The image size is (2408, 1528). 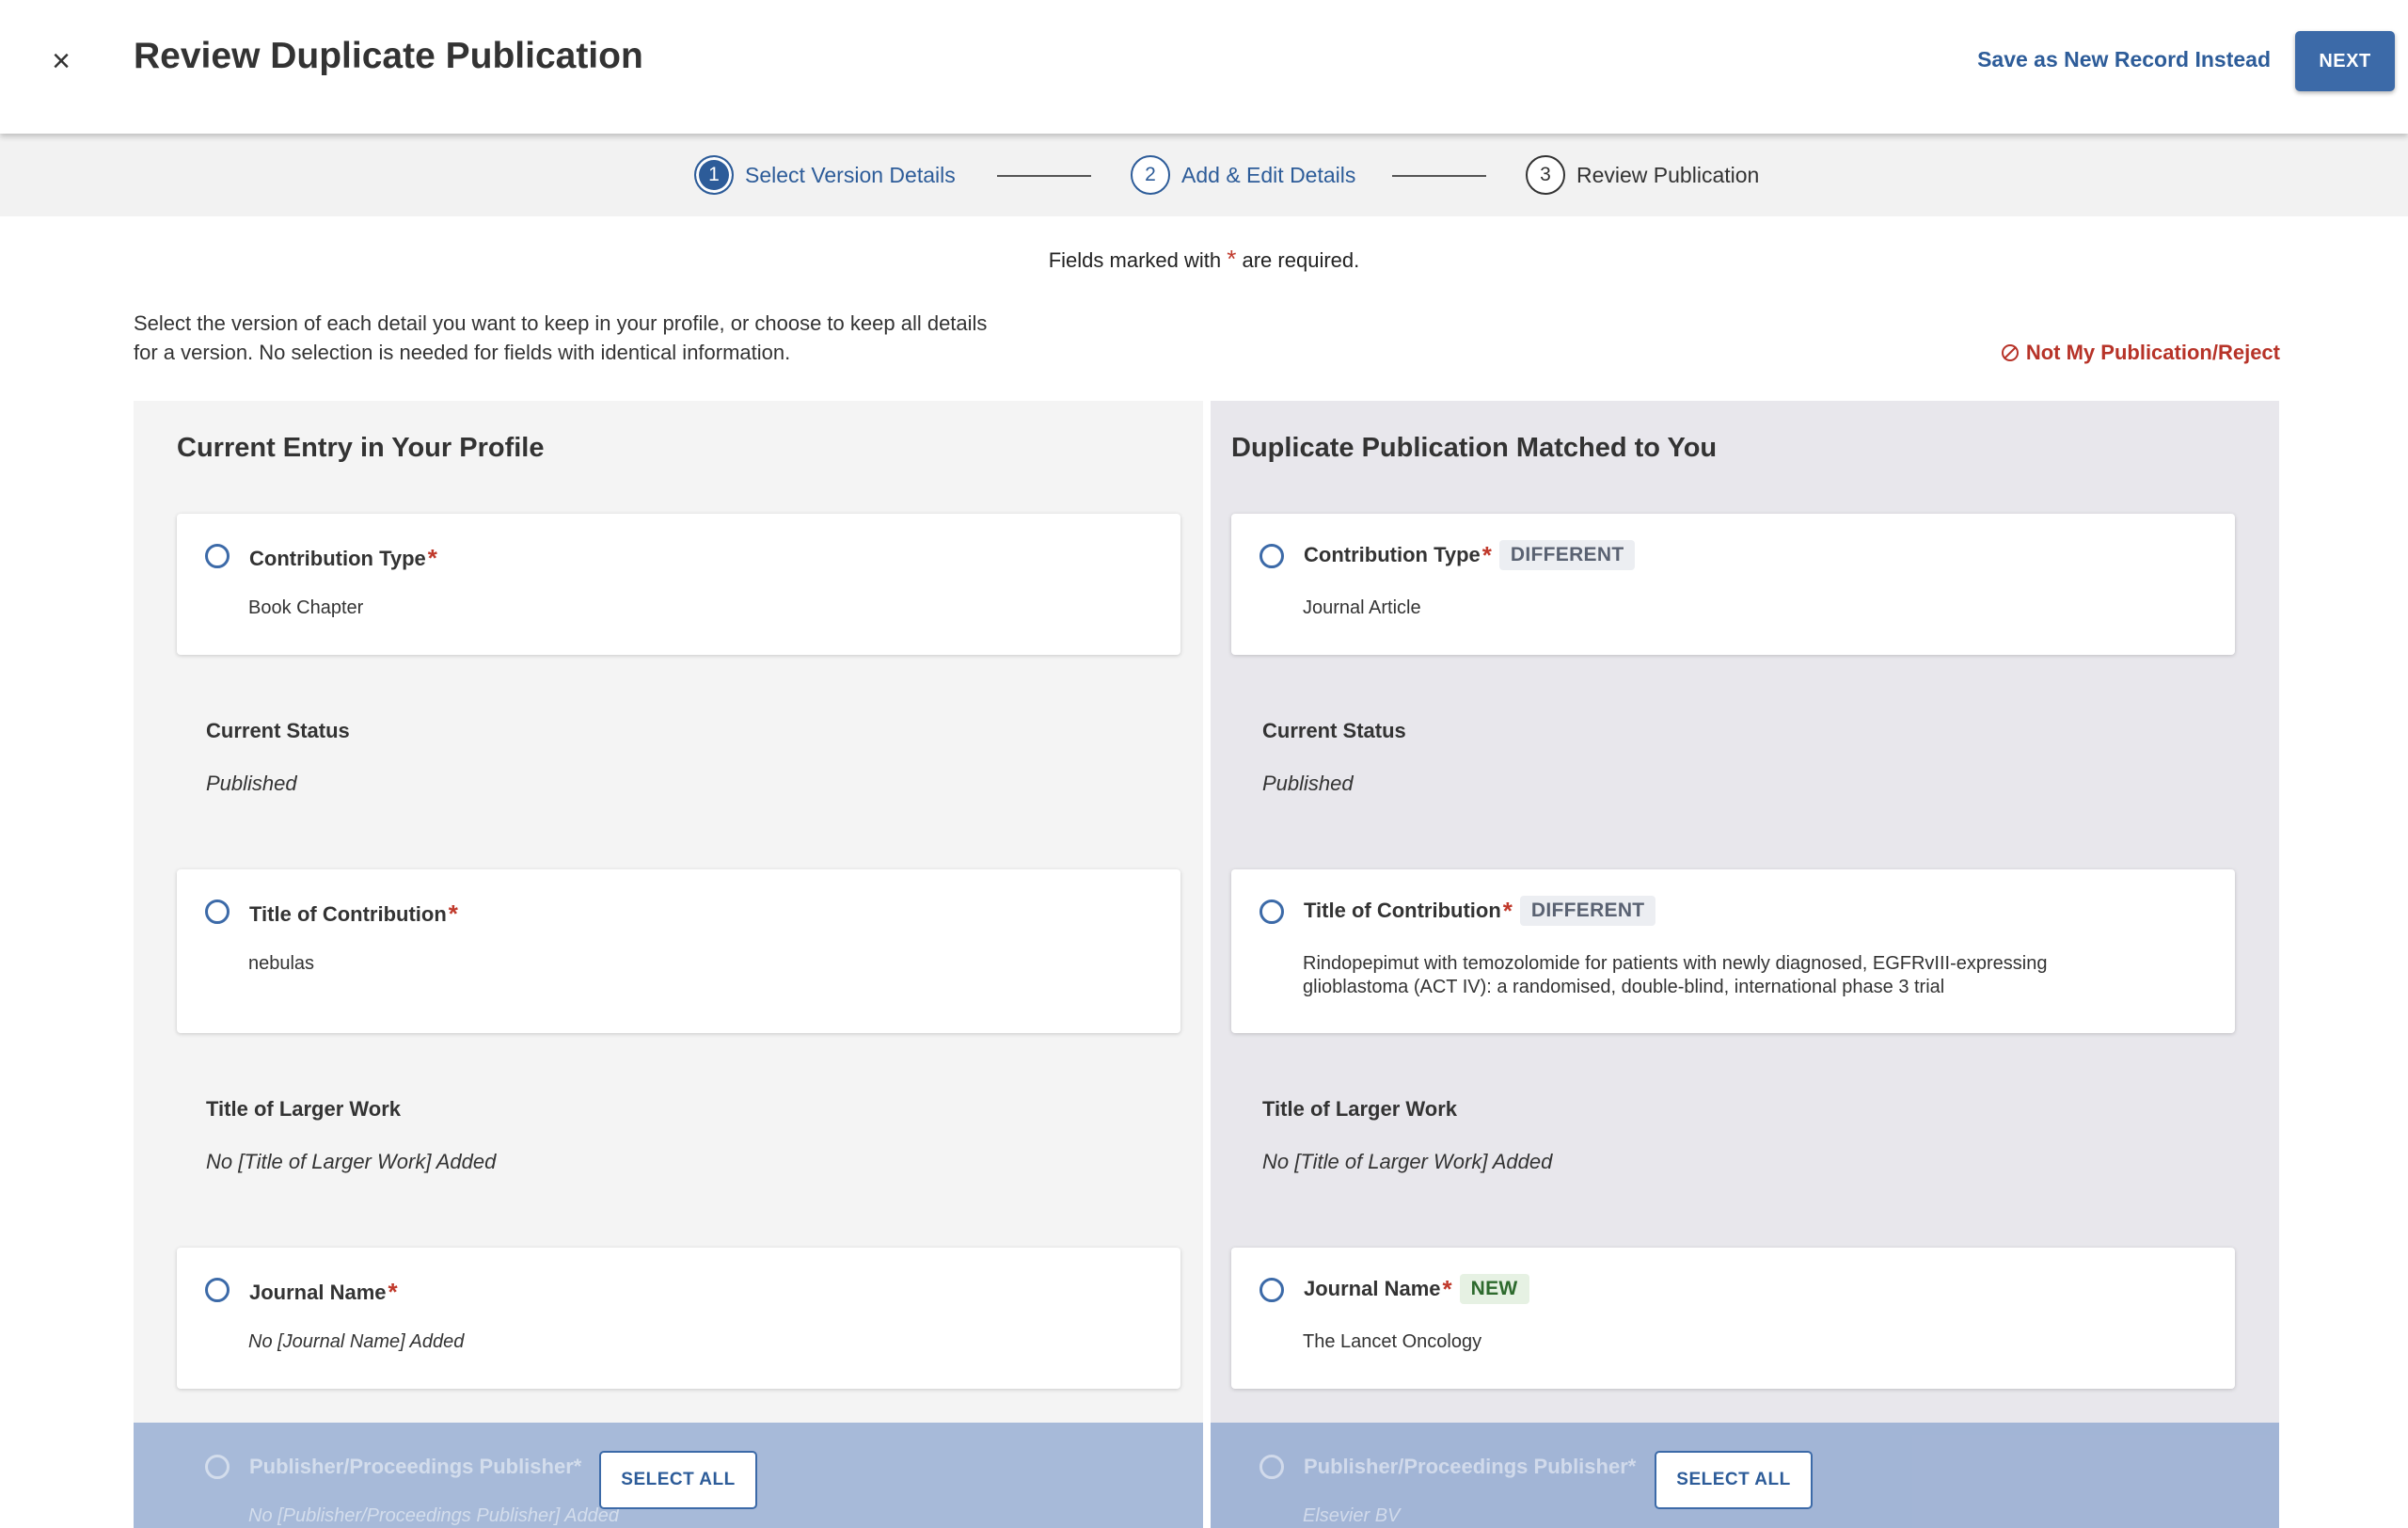 I want to click on required-fields-note: Fields marked with * are required., so click(x=1204, y=259).